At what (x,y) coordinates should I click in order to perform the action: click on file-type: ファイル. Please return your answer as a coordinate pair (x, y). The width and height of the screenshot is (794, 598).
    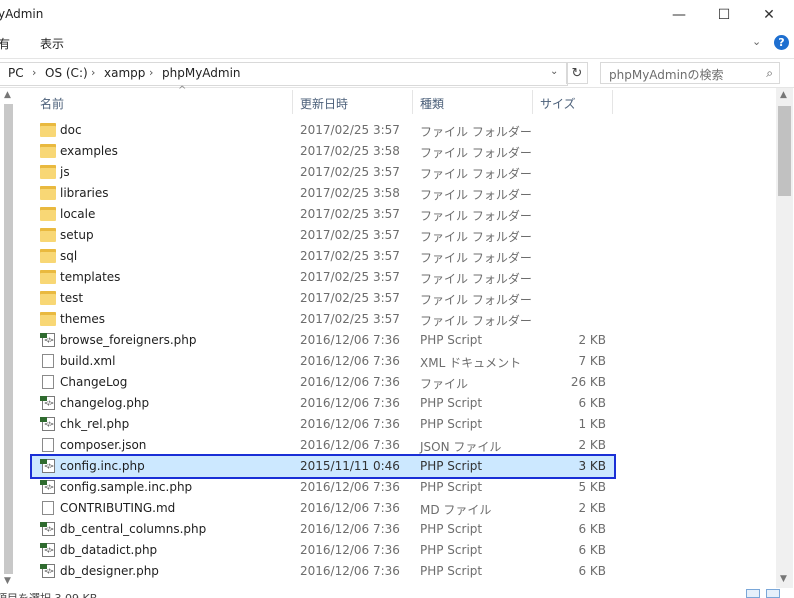
    Looking at the image, I should click on (444, 384).